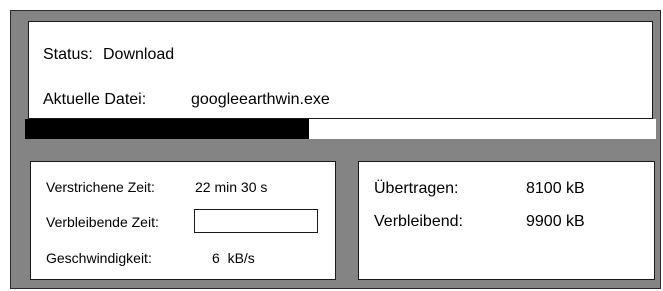  What do you see at coordinates (418, 221) in the screenshot?
I see `remaining-size-label: Verbleibend:` at bounding box center [418, 221].